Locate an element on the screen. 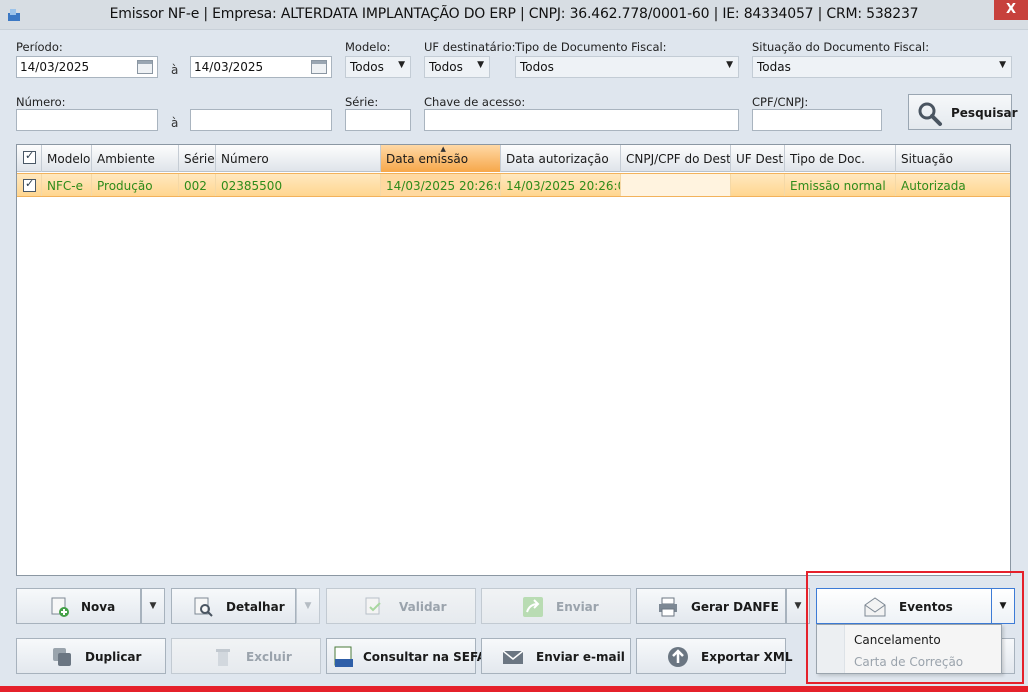  enviar-email-button: Enviar e-mail is located at coordinates (556, 656).